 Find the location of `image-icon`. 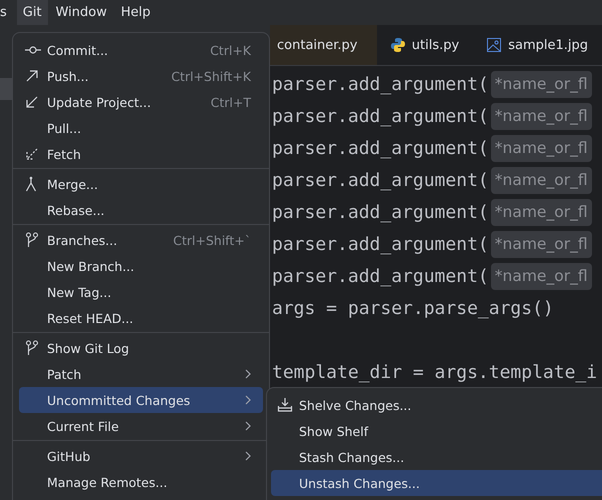

image-icon is located at coordinates (494, 45).